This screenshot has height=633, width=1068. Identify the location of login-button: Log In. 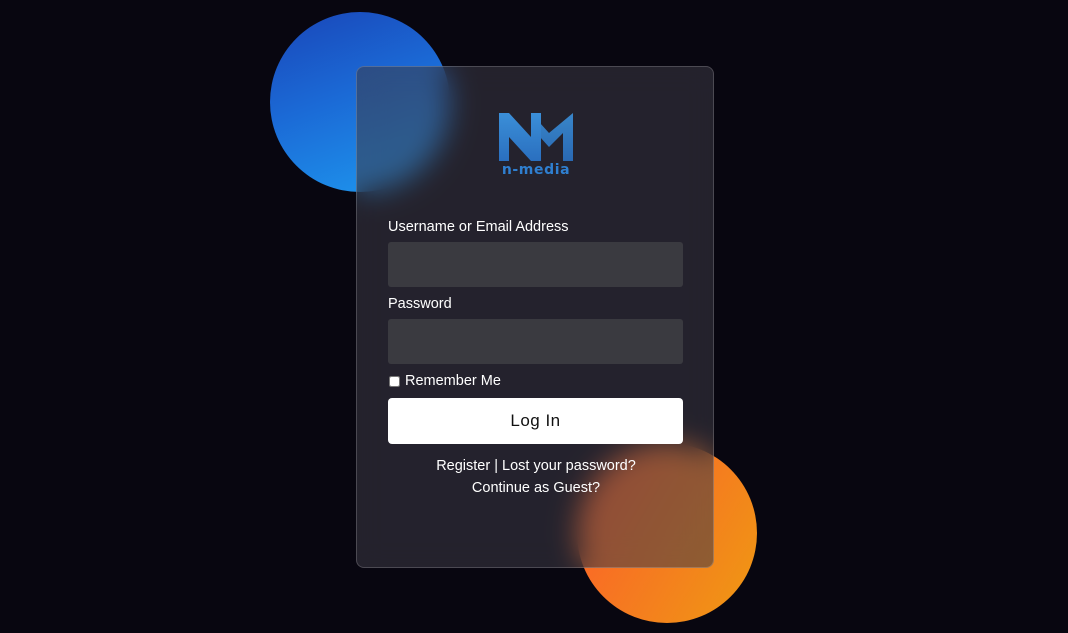
(535, 421).